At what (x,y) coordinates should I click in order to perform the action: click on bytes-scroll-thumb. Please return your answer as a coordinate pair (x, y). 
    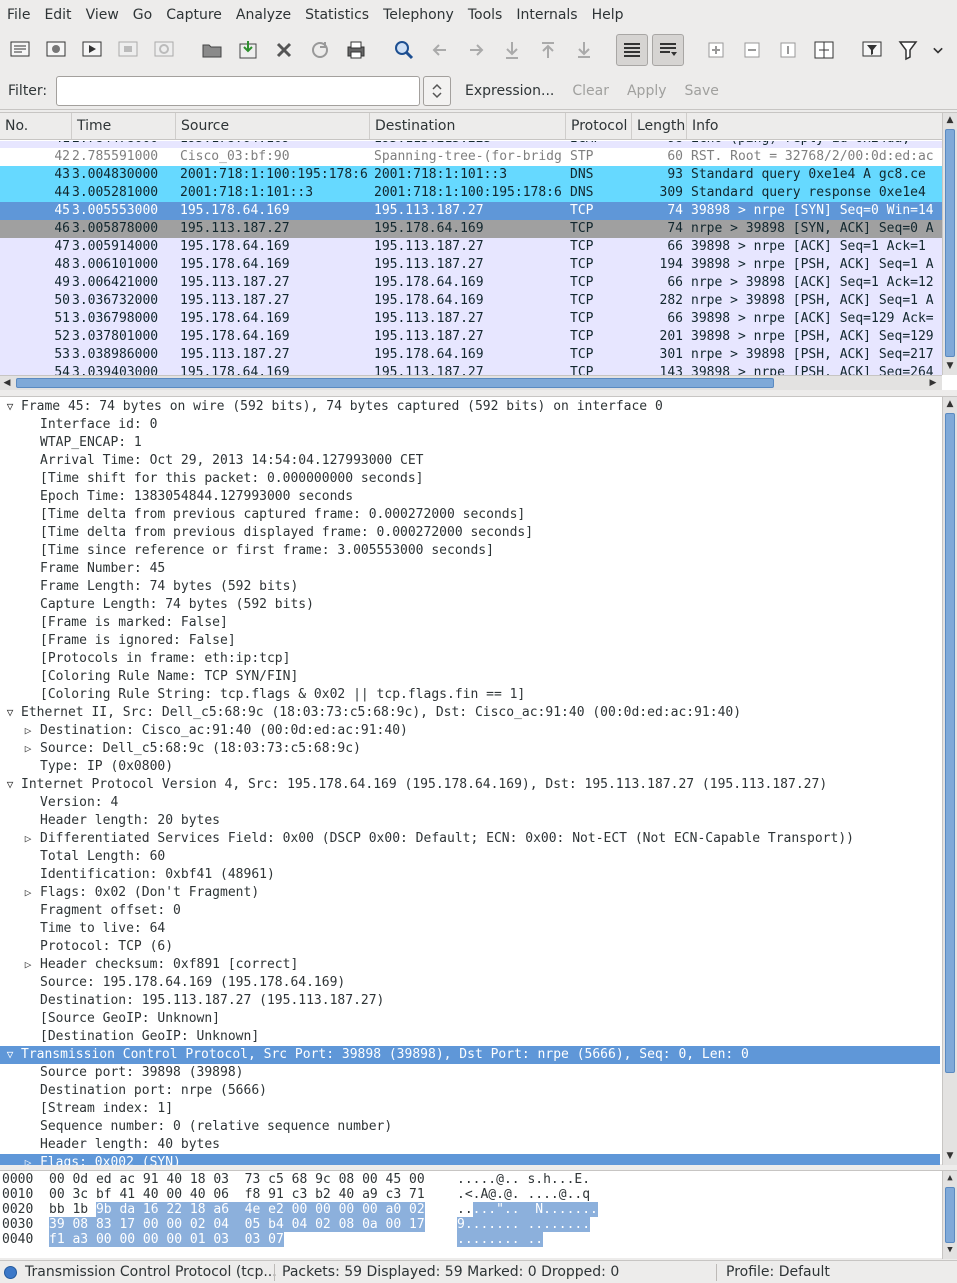
    Looking at the image, I should click on (950, 1215).